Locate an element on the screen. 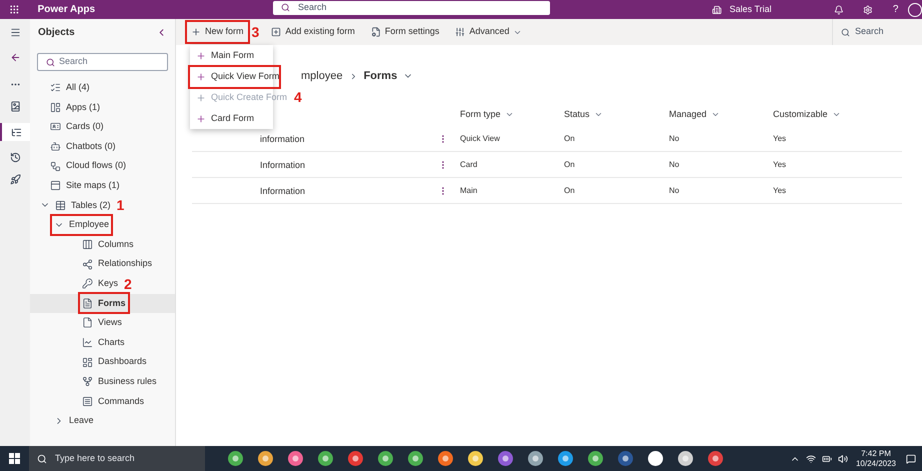  table-row: Information Main On No Yes is located at coordinates (547, 191).